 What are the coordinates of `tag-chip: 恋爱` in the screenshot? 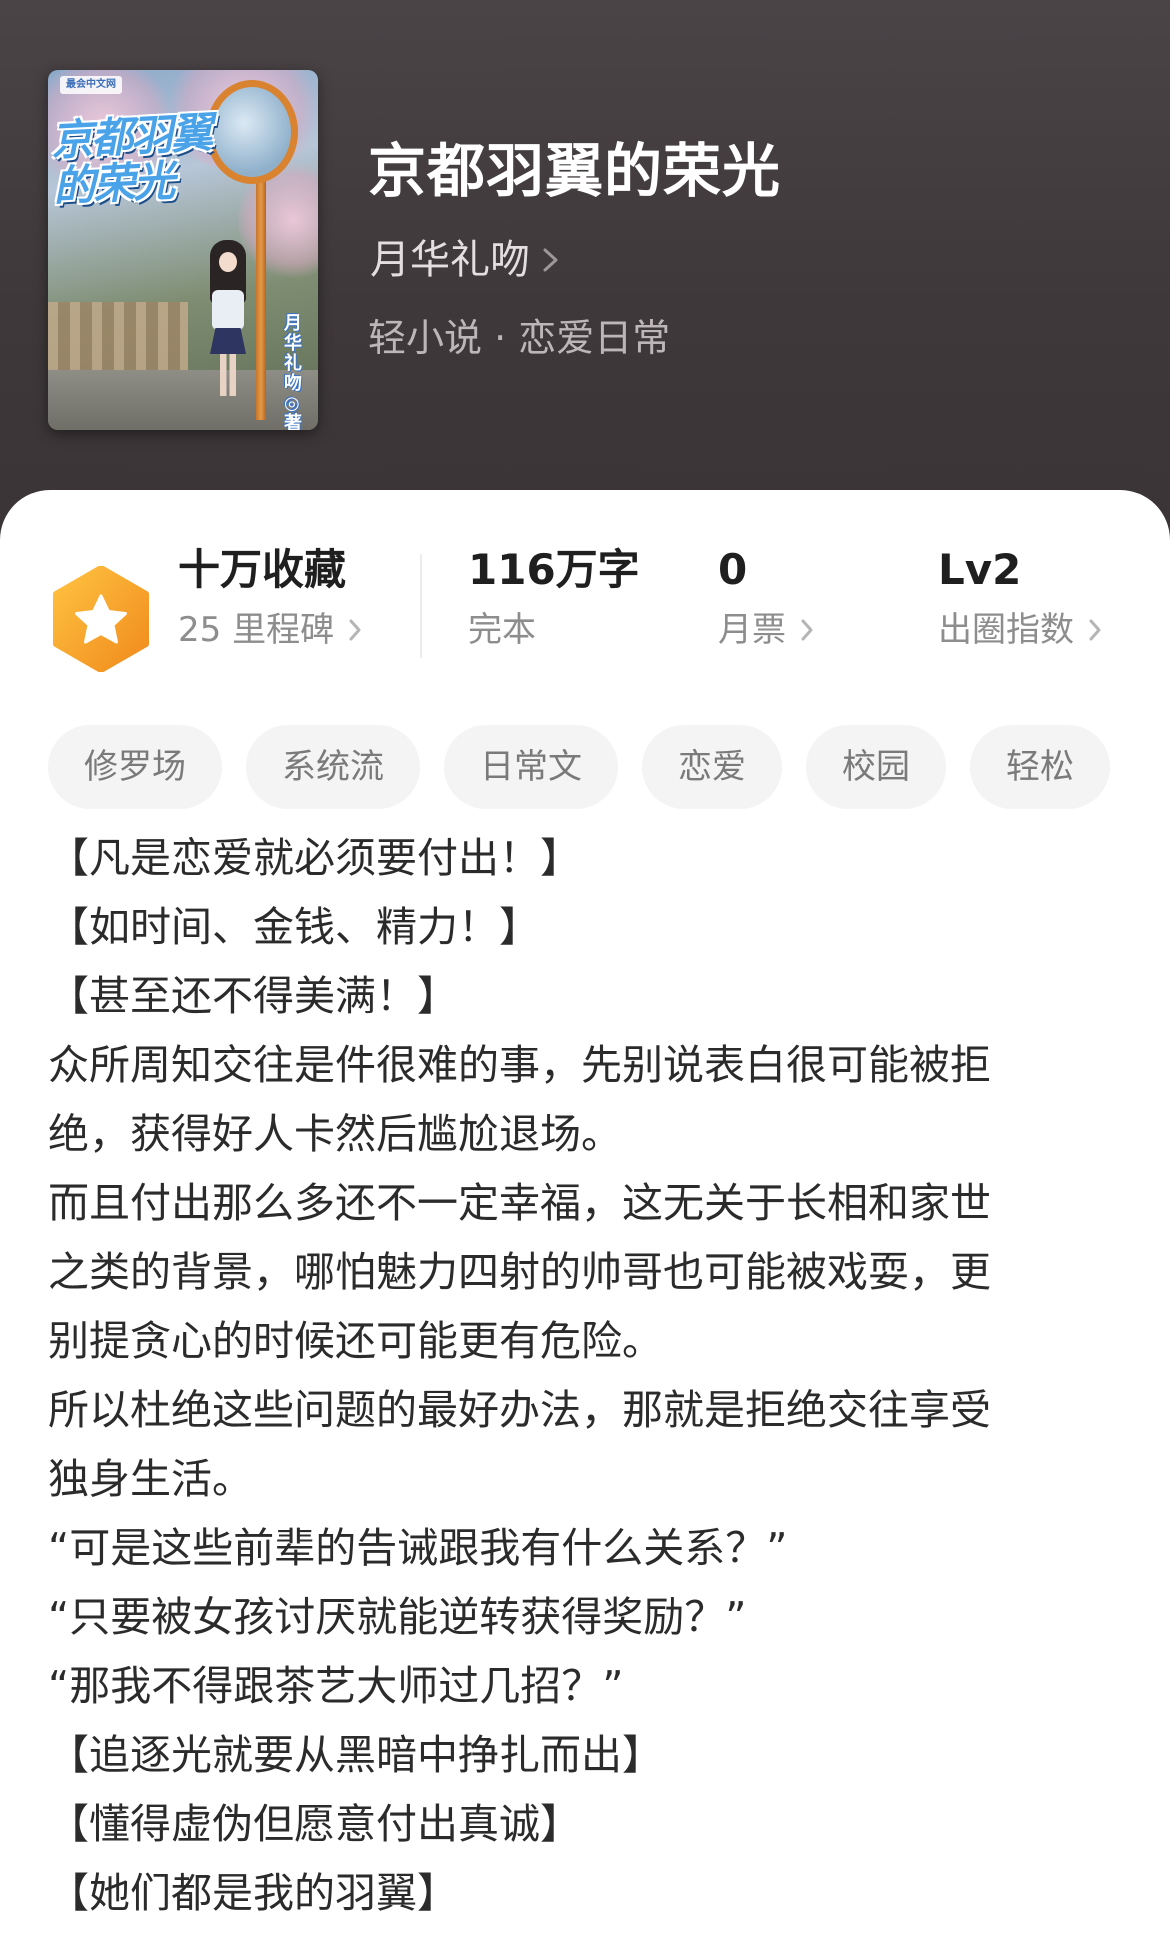 It's located at (712, 767).